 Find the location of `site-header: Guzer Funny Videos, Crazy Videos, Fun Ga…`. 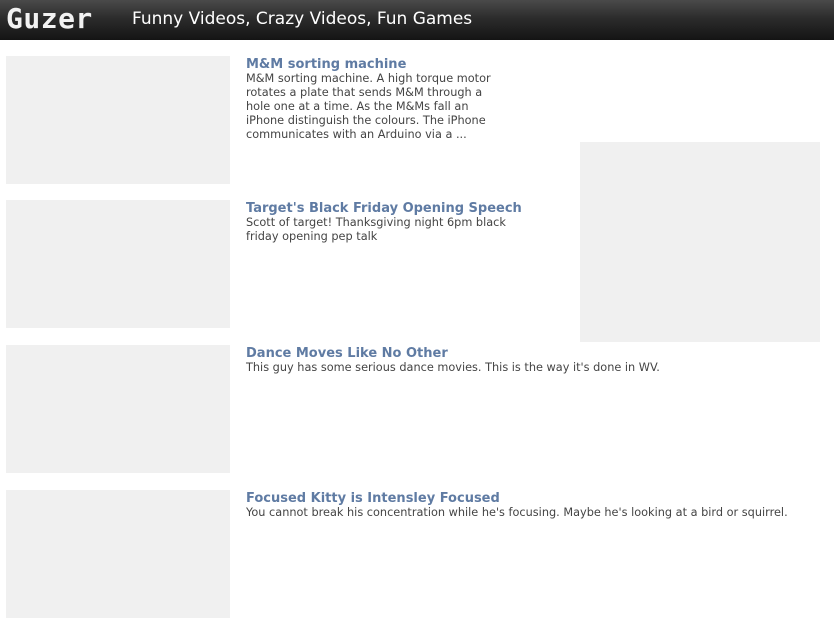

site-header: Guzer Funny Videos, Crazy Videos, Fun Ga… is located at coordinates (417, 20).